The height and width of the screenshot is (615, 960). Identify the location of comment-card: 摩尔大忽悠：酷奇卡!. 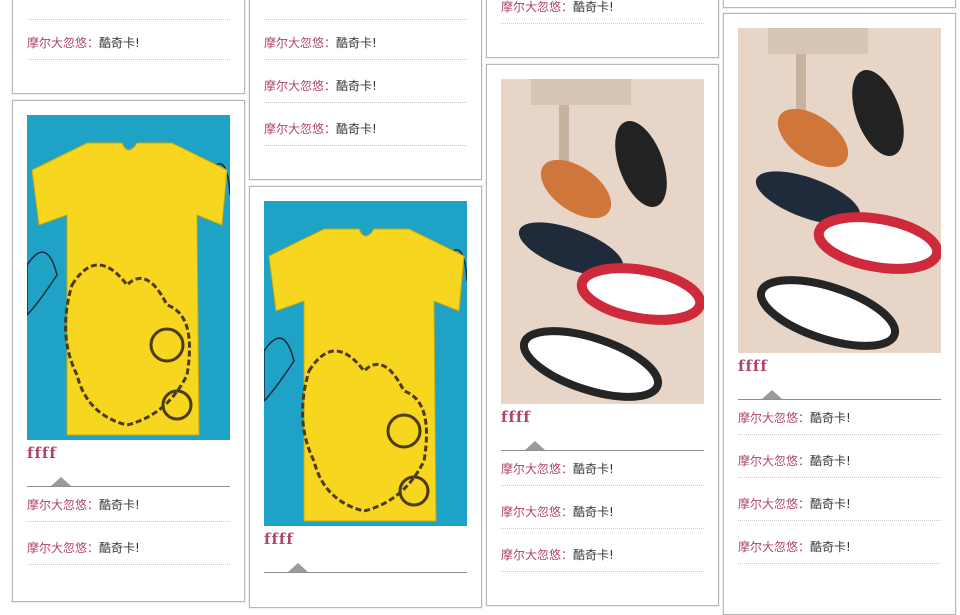
(602, 29).